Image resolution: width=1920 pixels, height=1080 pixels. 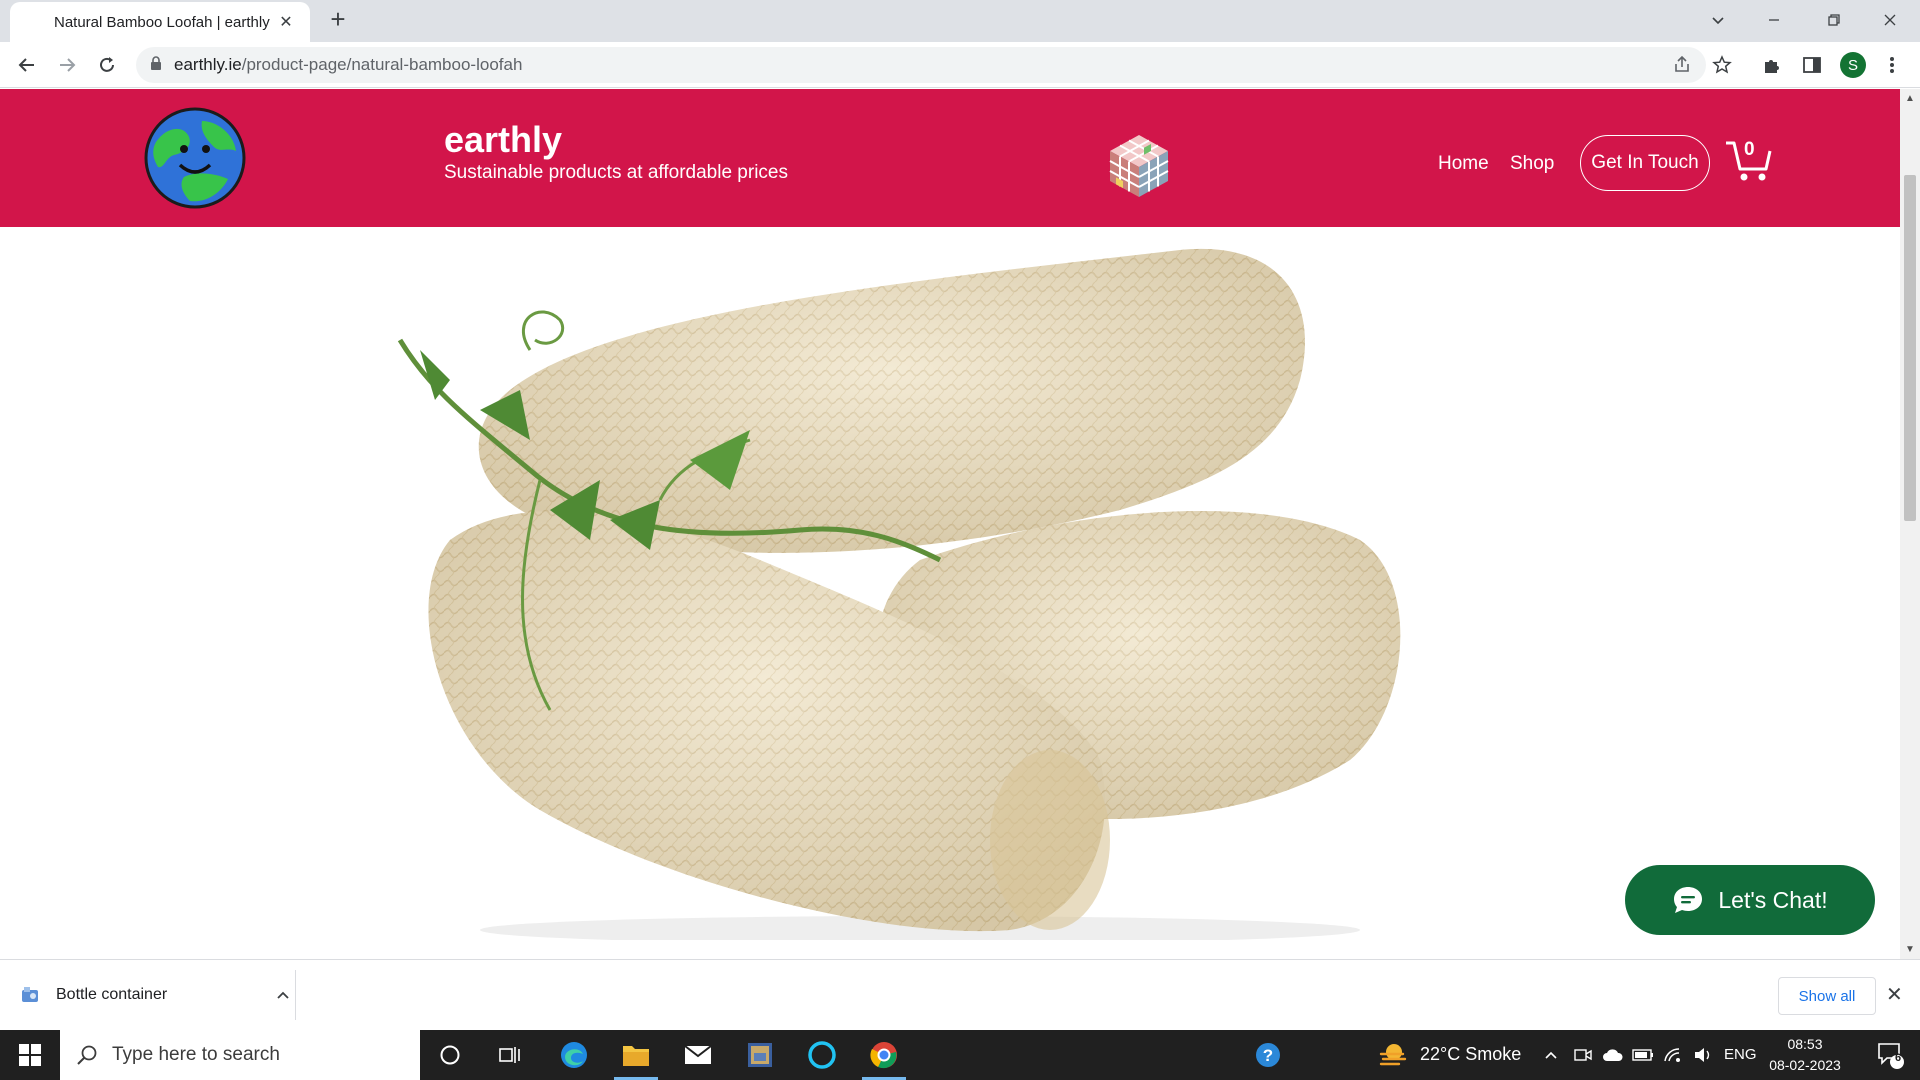 I want to click on show-all-downloads-button: Show all, so click(x=1827, y=996).